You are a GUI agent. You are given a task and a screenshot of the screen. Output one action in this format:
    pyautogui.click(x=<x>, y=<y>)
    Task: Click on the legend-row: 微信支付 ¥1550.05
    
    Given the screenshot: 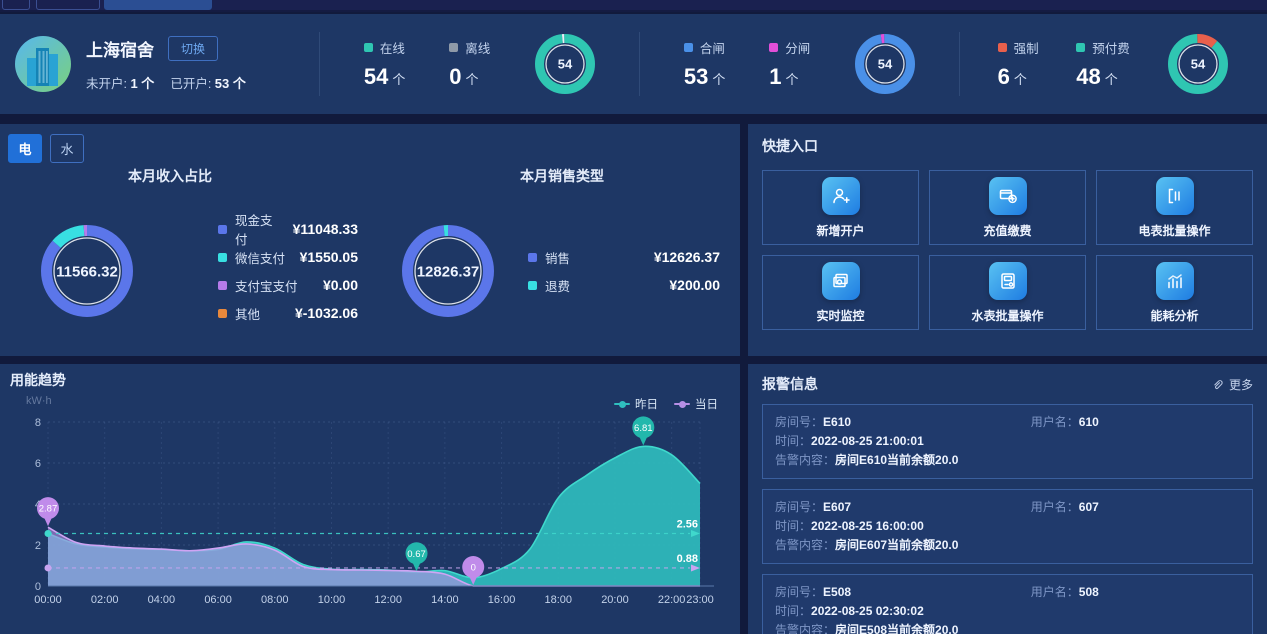 What is the action you would take?
    pyautogui.click(x=288, y=257)
    